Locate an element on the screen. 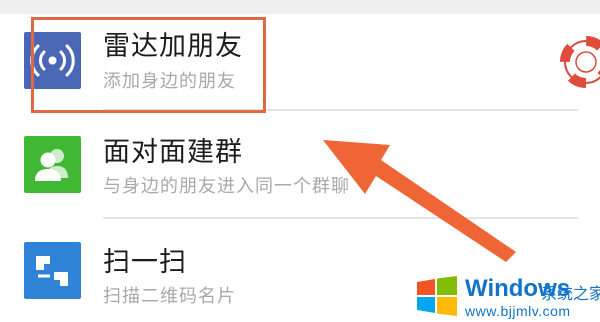 Image resolution: width=600 pixels, height=322 pixels. item-title: 扫一扫 is located at coordinates (145, 262).